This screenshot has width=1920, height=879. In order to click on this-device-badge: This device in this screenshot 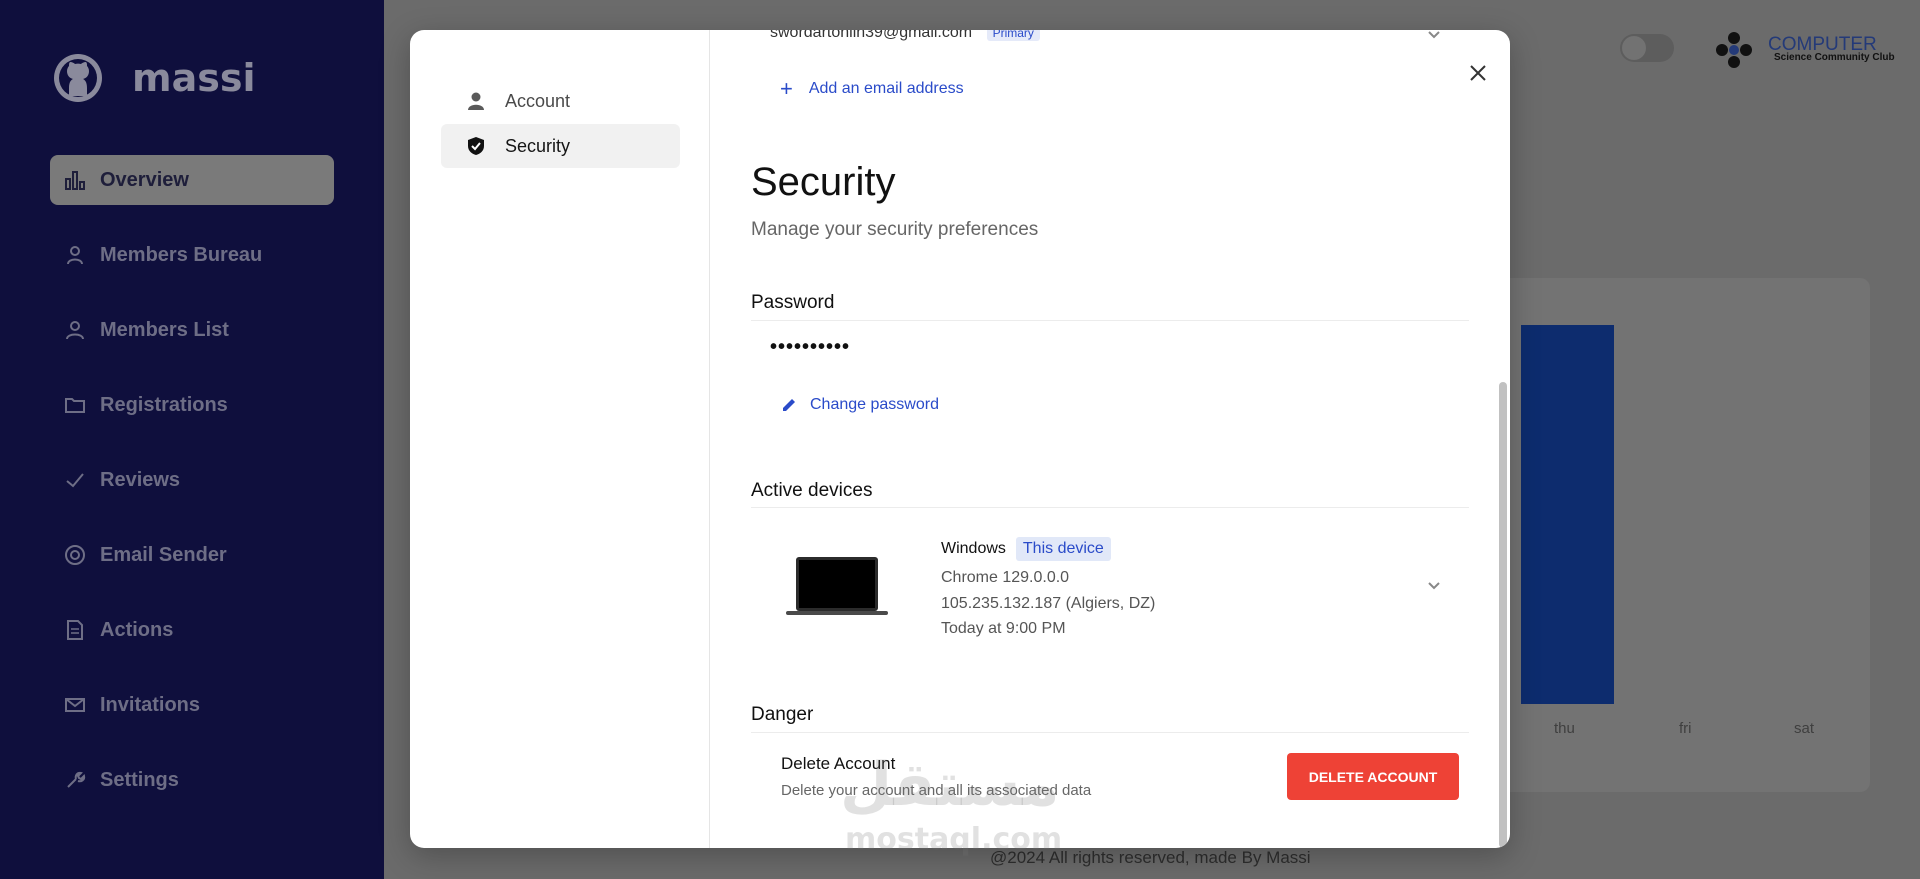, I will do `click(1063, 549)`.